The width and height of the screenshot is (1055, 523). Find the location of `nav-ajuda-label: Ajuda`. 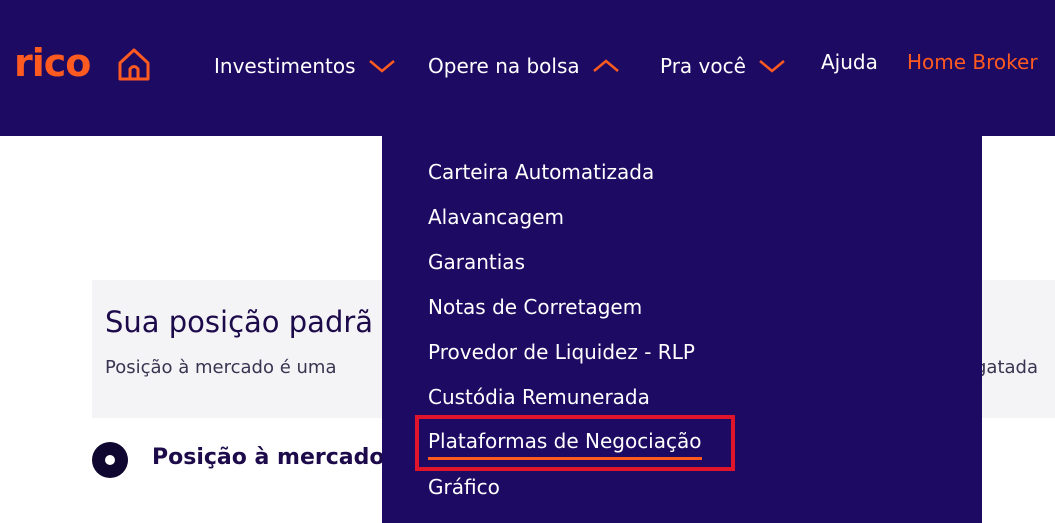

nav-ajuda-label: Ajuda is located at coordinates (849, 62).